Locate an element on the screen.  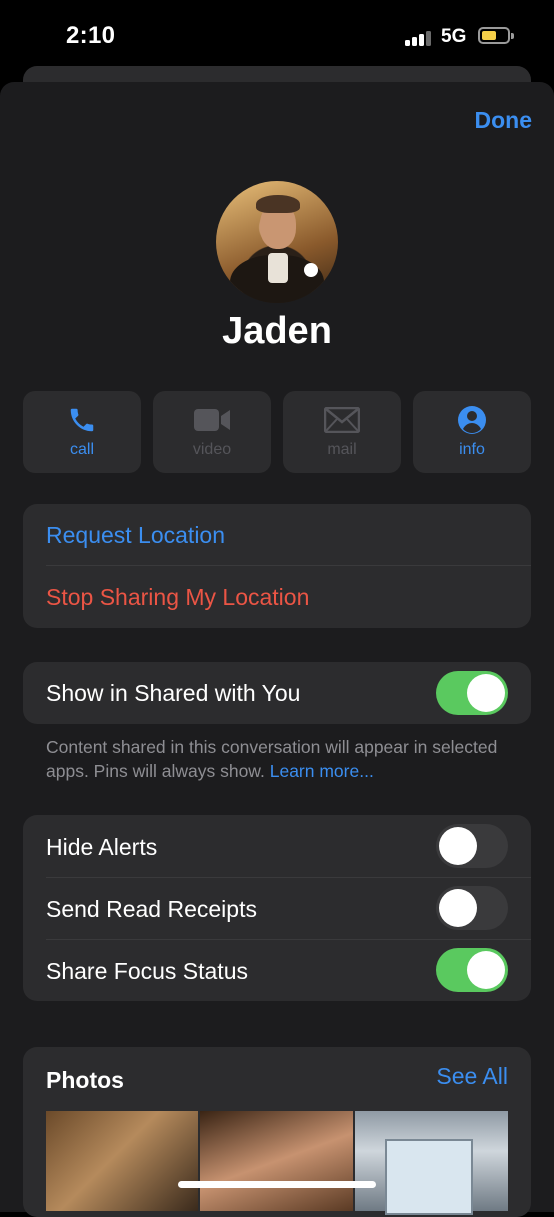
photos-title: Photos is located at coordinates (85, 1080).